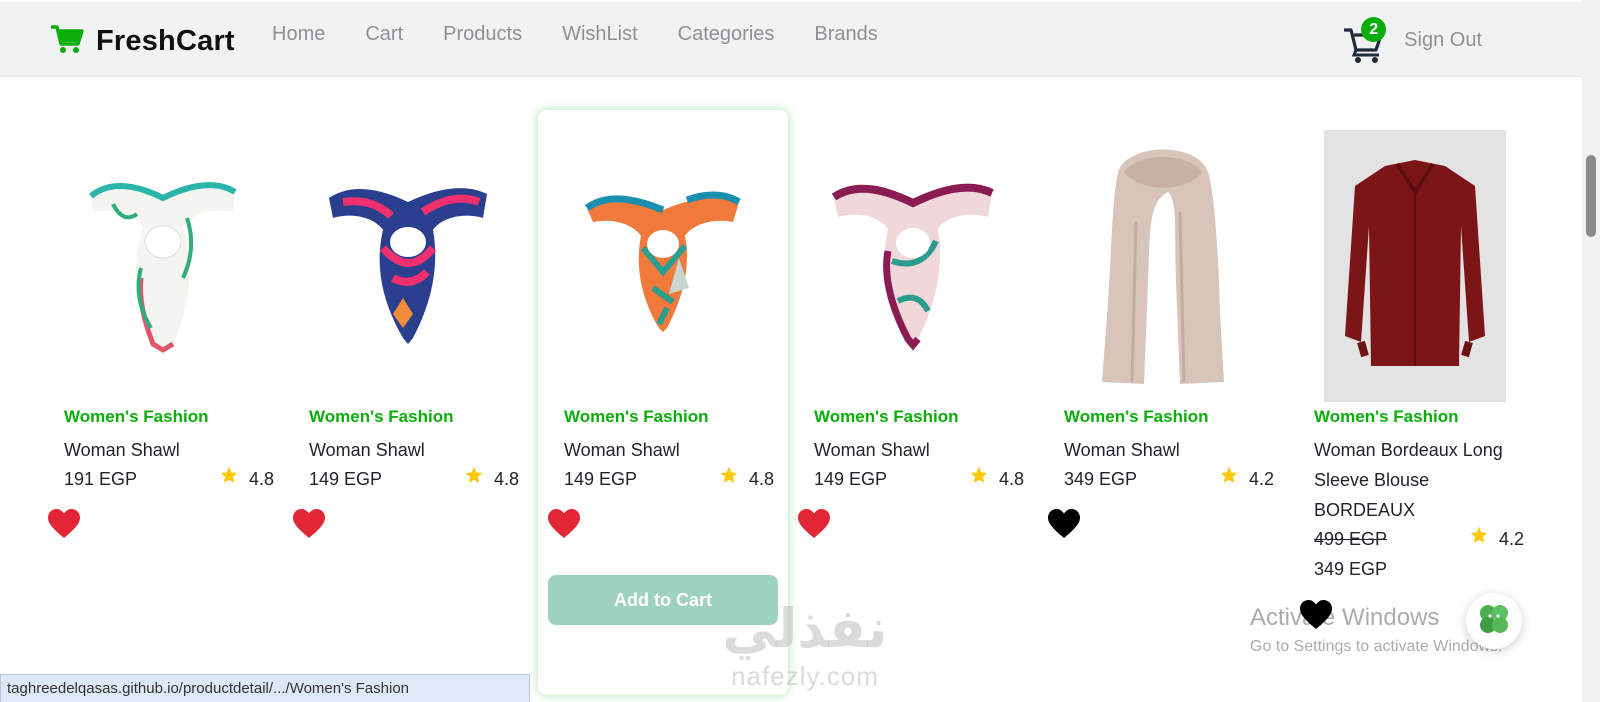 Image resolution: width=1600 pixels, height=702 pixels. What do you see at coordinates (67, 41) in the screenshot?
I see `shopping-cart-icon` at bounding box center [67, 41].